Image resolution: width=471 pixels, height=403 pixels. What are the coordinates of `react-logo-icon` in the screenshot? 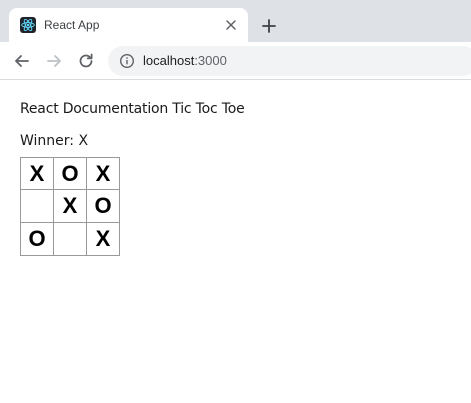 It's located at (28, 25).